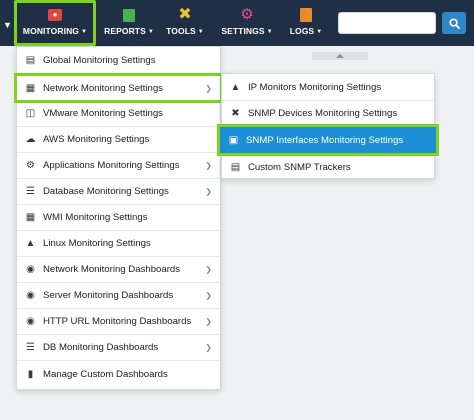  I want to click on chevron-down-icon: ▼, so click(7, 25).